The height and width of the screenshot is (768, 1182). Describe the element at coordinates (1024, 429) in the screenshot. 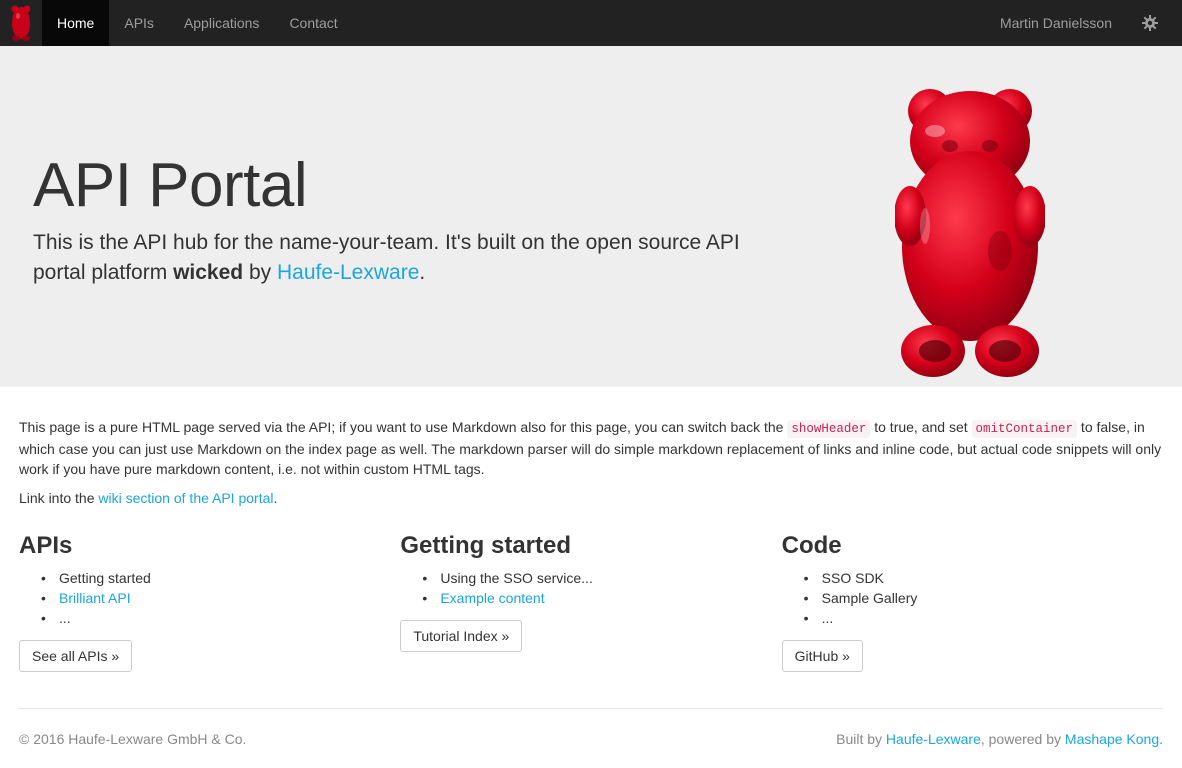

I see `code-omitcontainer: omitContainer` at that location.